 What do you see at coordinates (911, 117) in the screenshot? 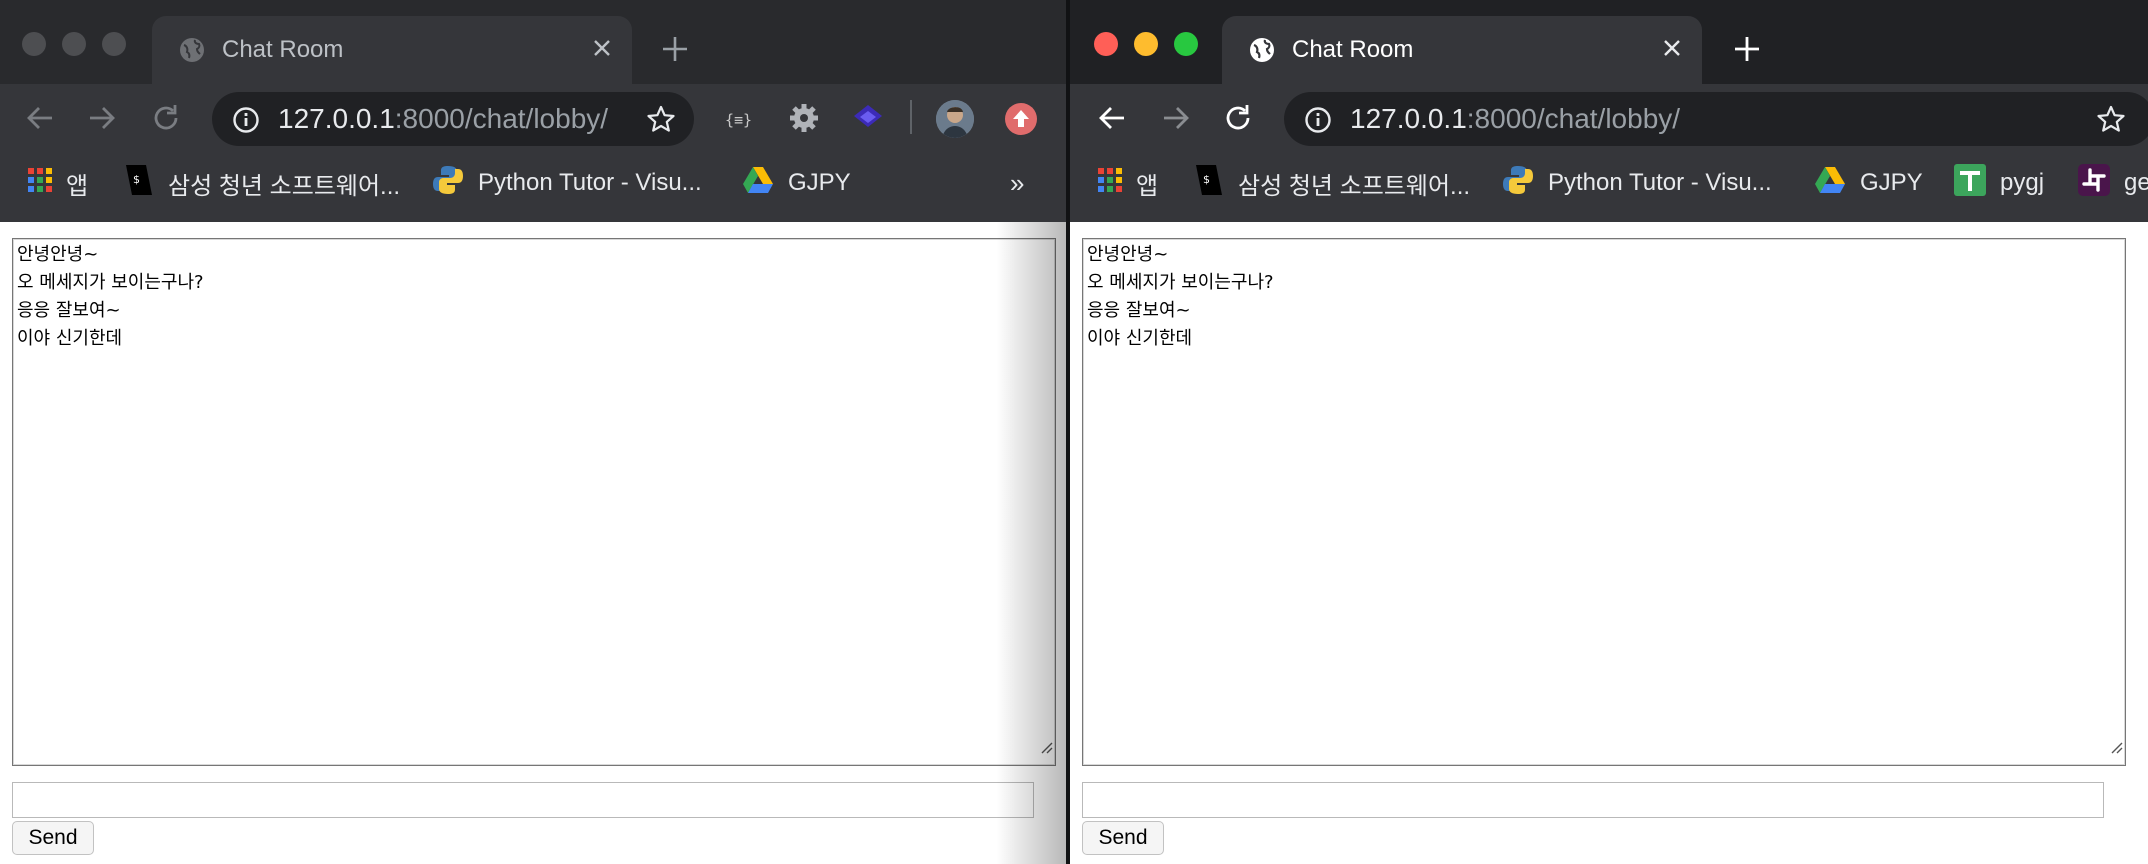
I see `toolbar-divider` at bounding box center [911, 117].